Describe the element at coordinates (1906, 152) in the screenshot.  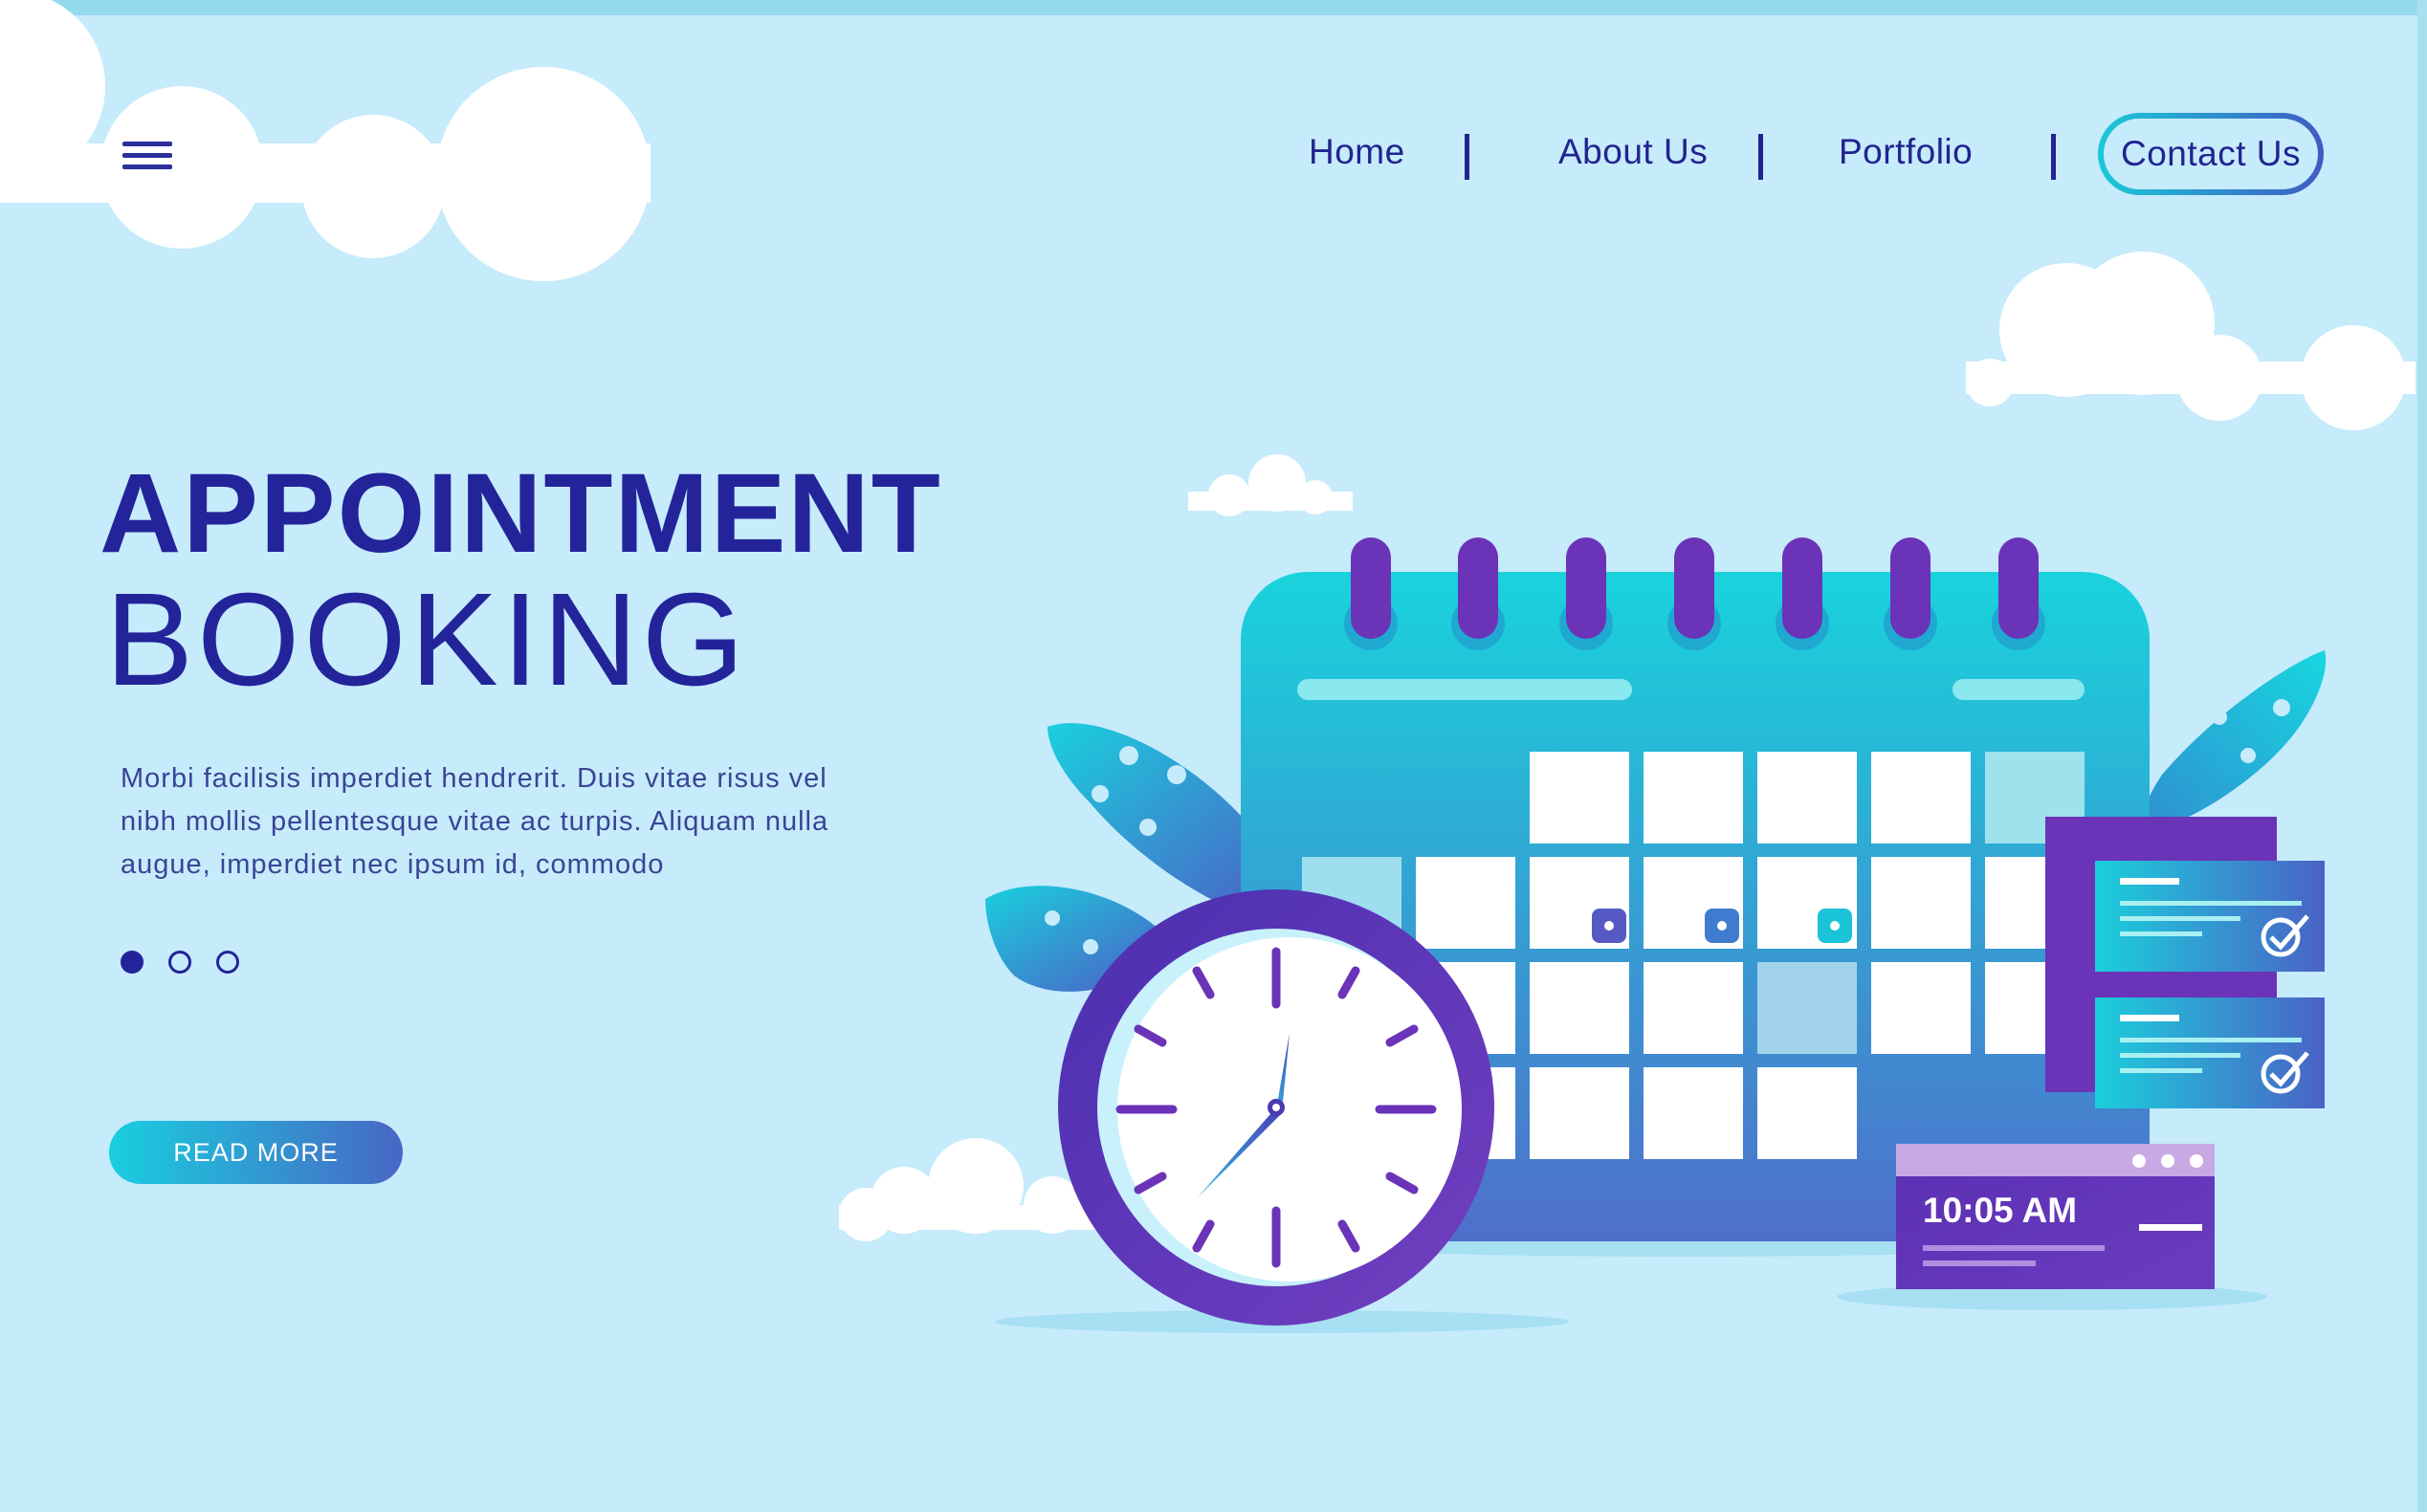
I see `nav-portfolio-link: Portfolio` at that location.